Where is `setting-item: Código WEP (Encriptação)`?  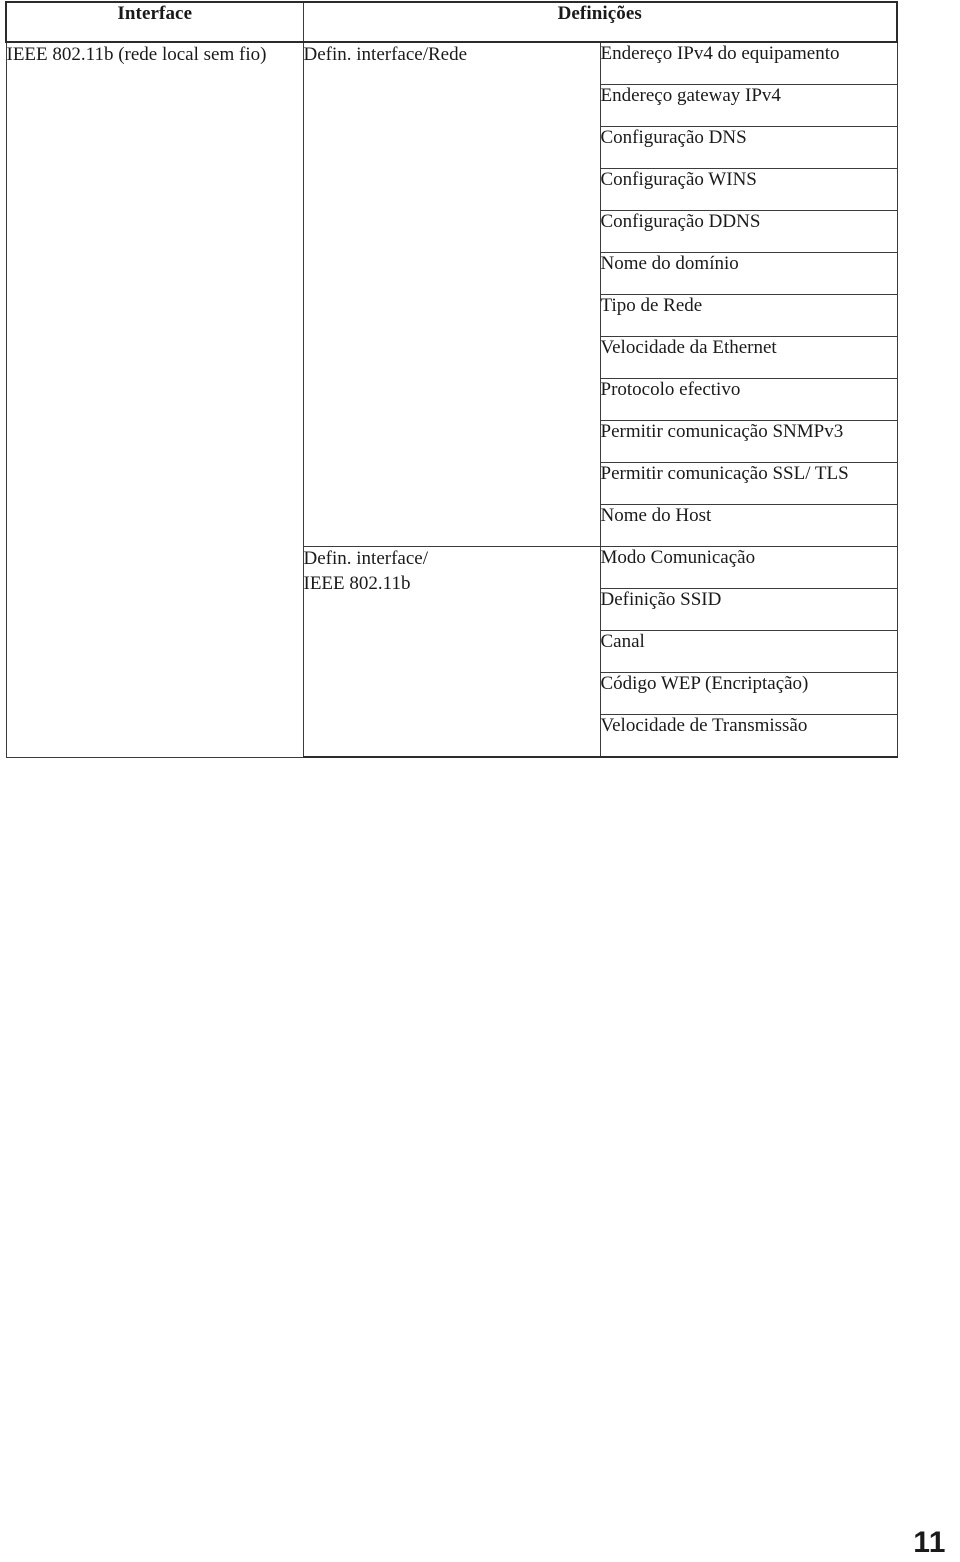 setting-item: Código WEP (Encriptação) is located at coordinates (748, 693).